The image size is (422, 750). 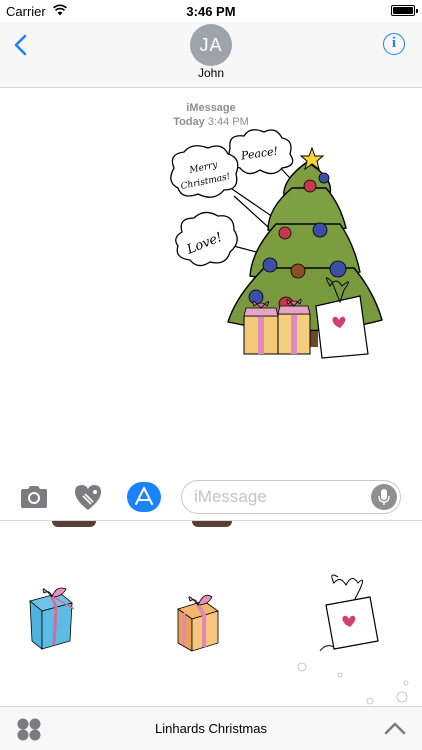 I want to click on status-bar: Carrier 3:46 PM, so click(x=211, y=11).